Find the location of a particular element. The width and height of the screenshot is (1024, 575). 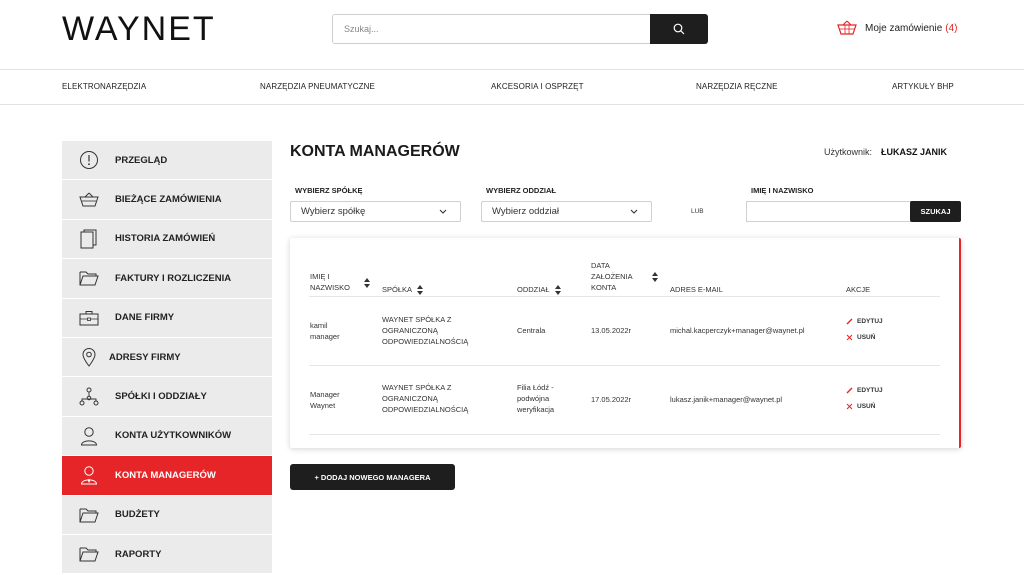

sidebar-item-label: KONTA MANAGERÓW is located at coordinates (165, 475).